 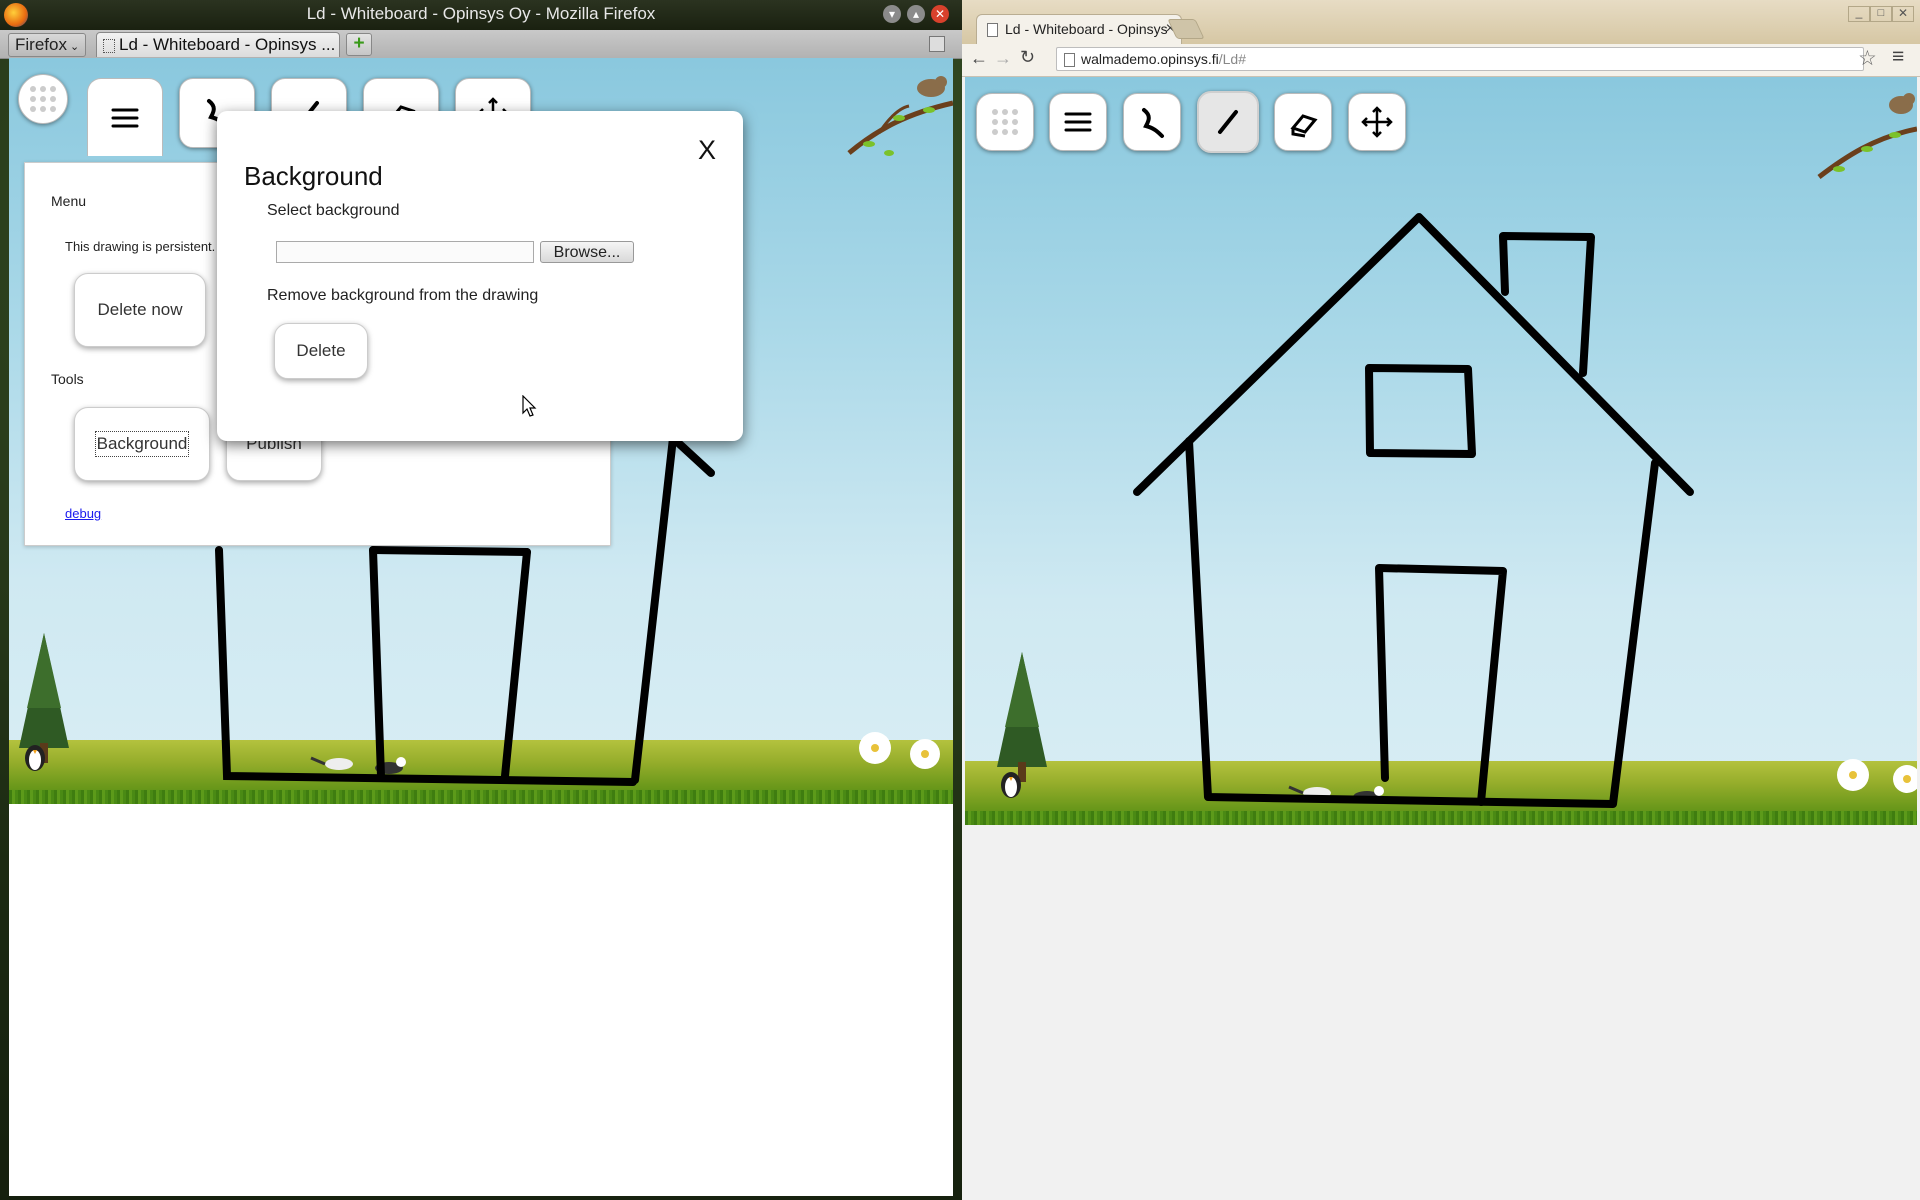 I want to click on firefox-menu-label: Firefox, so click(x=41, y=44).